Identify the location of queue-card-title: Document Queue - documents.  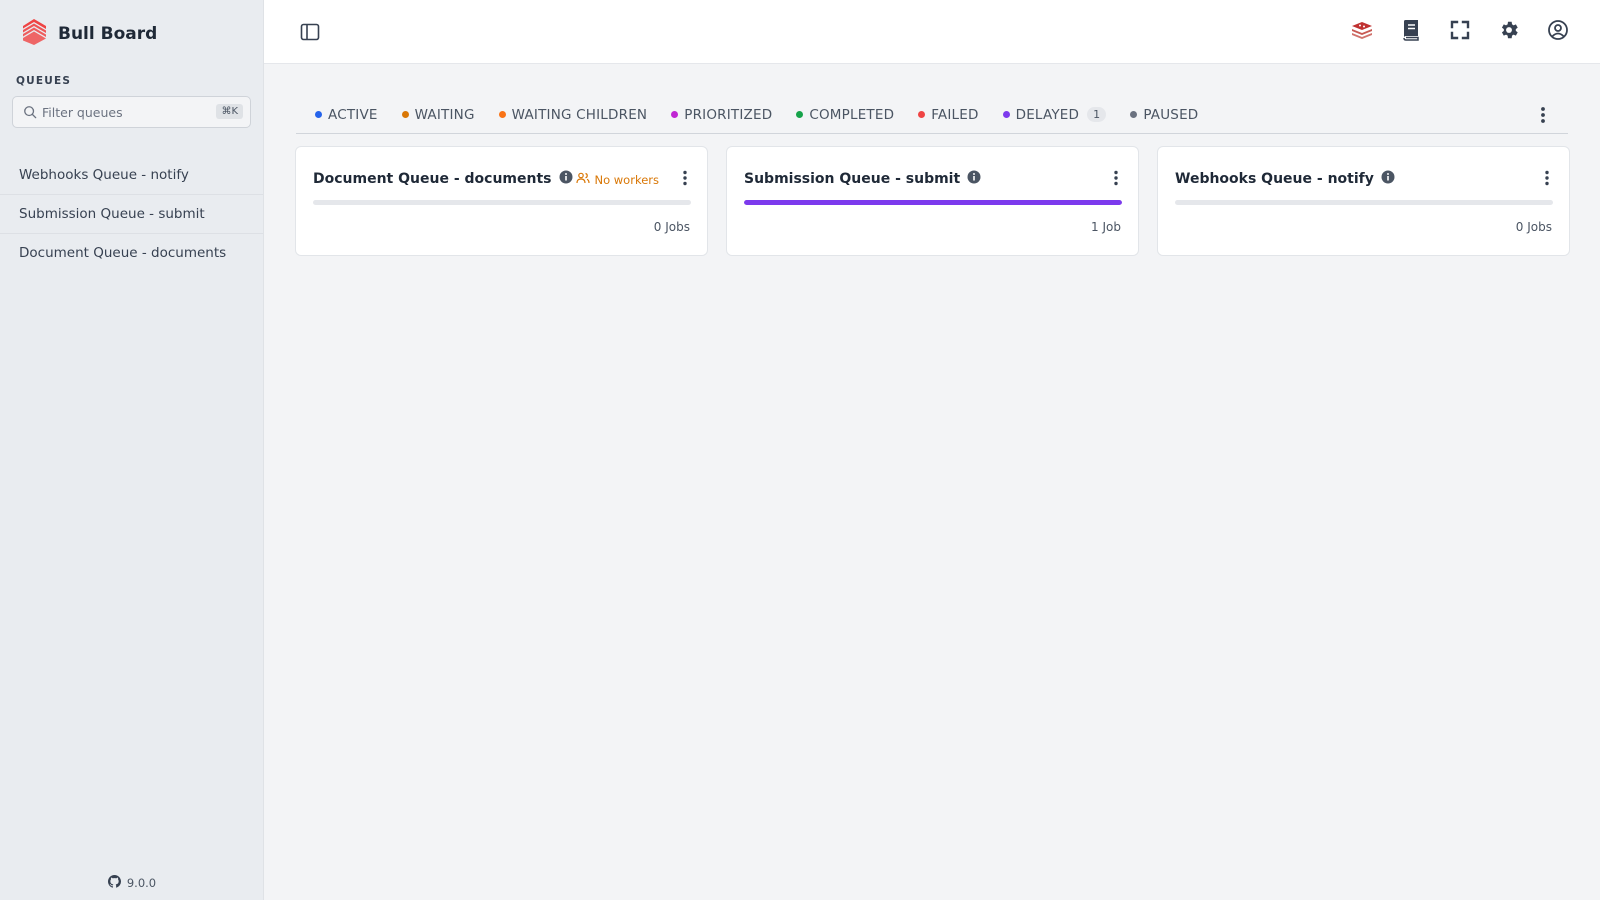
(443, 179).